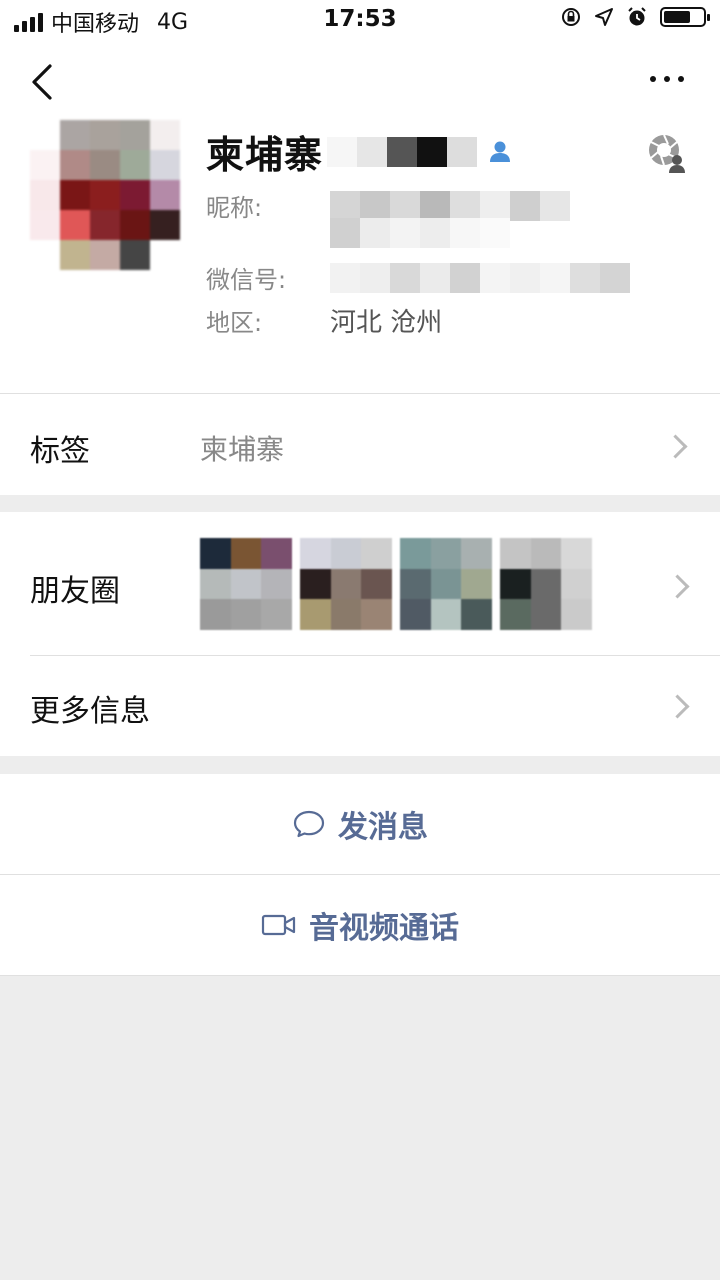 The width and height of the screenshot is (720, 1280). Describe the element at coordinates (60, 451) in the screenshot. I see `tags-label: 标签` at that location.